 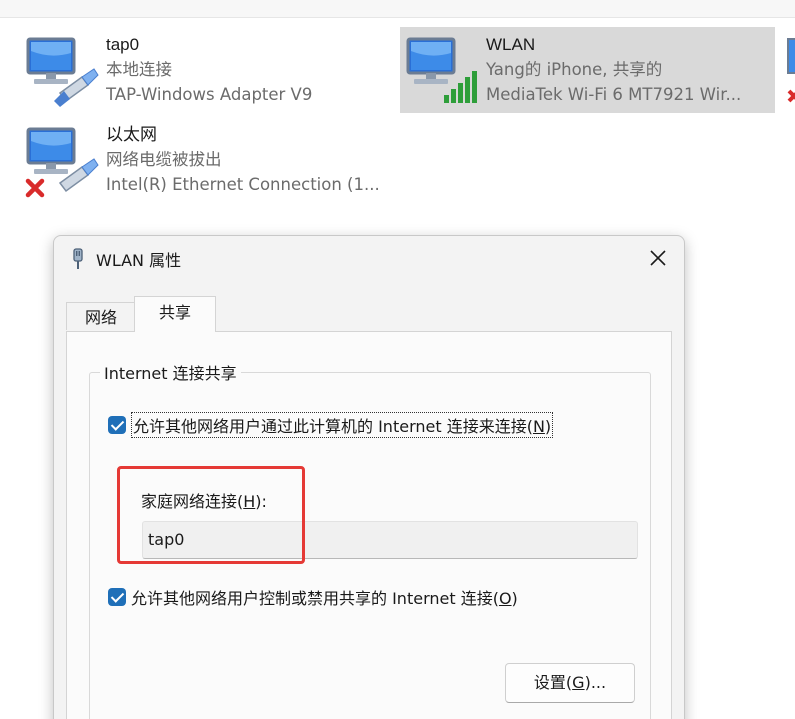 I want to click on allow-sharing-checkbox: 允许其他网络用户通过此计算机的 Internet 连接来连接(N), so click(x=331, y=425).